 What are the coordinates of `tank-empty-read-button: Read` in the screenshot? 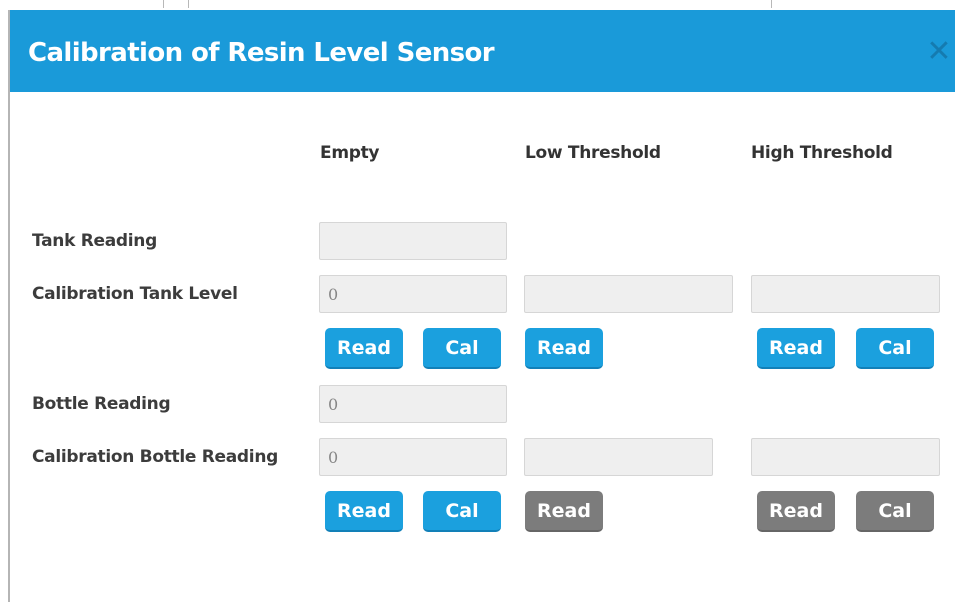 It's located at (364, 348).